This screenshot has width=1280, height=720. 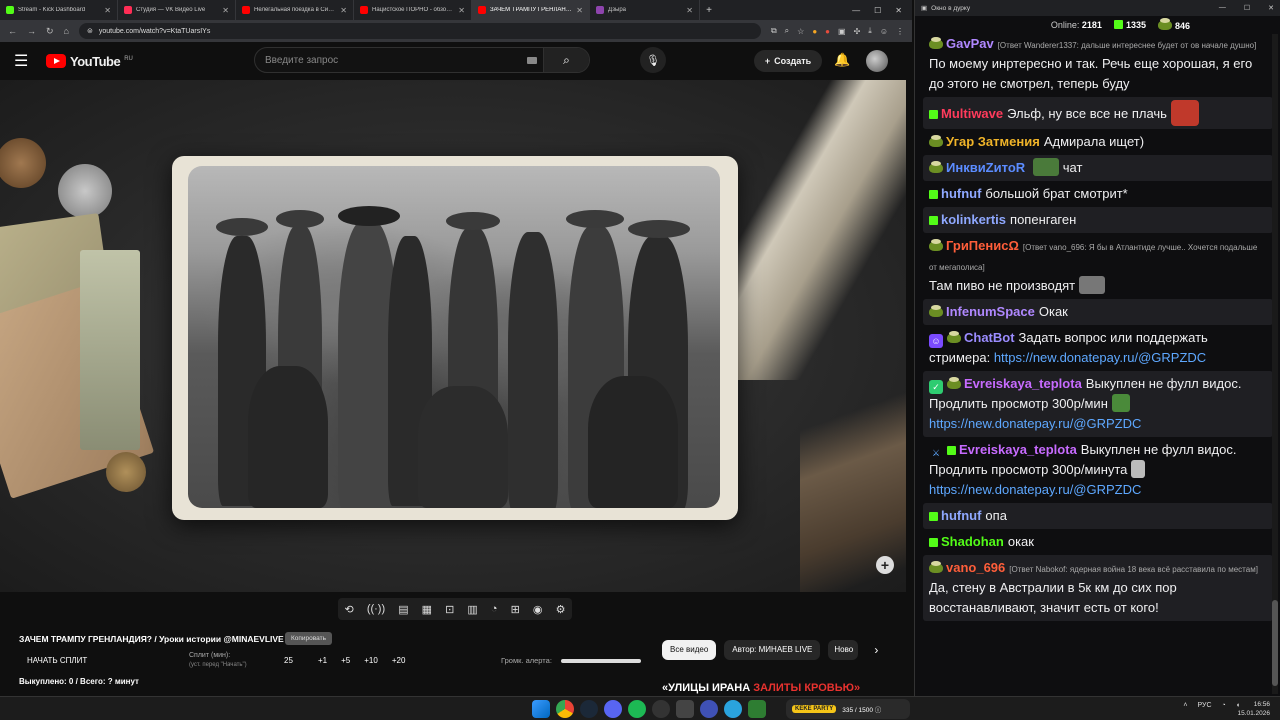 I want to click on tab-vk-studio: Студия — VK Видео Live ✕, so click(x=177, y=10).